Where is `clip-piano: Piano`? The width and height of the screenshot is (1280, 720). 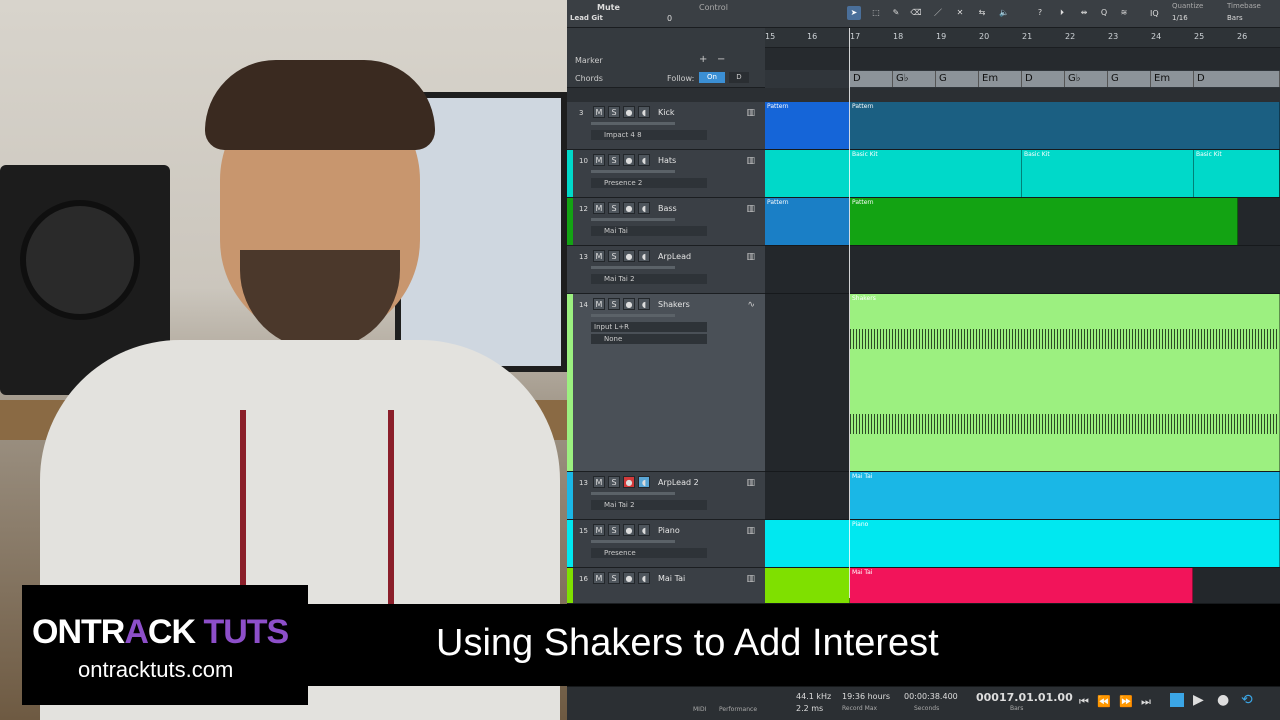 clip-piano: Piano is located at coordinates (1022, 543).